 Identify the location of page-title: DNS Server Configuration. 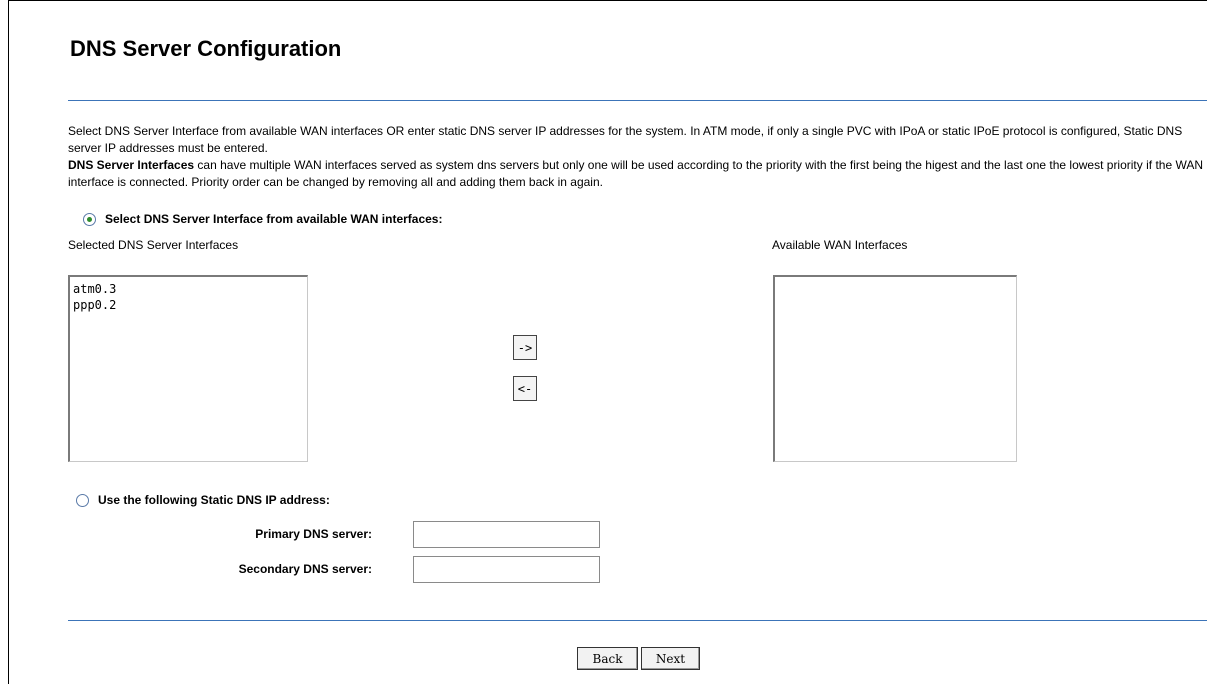
(206, 48).